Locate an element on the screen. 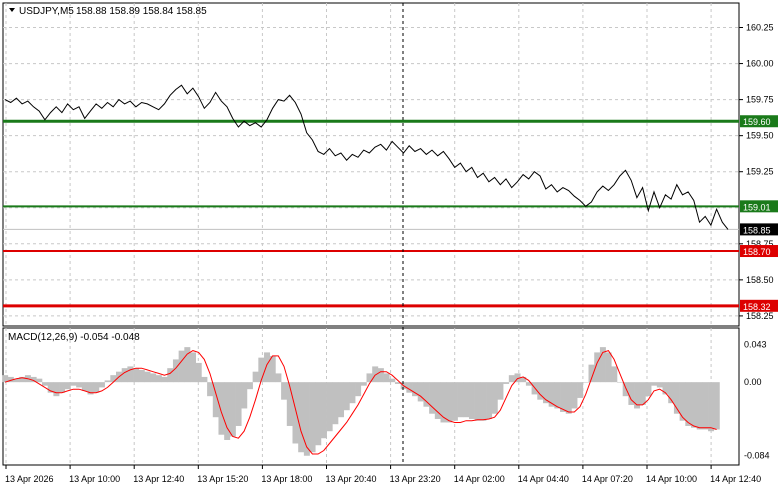  level-tag-label: 158.32 is located at coordinates (757, 307).